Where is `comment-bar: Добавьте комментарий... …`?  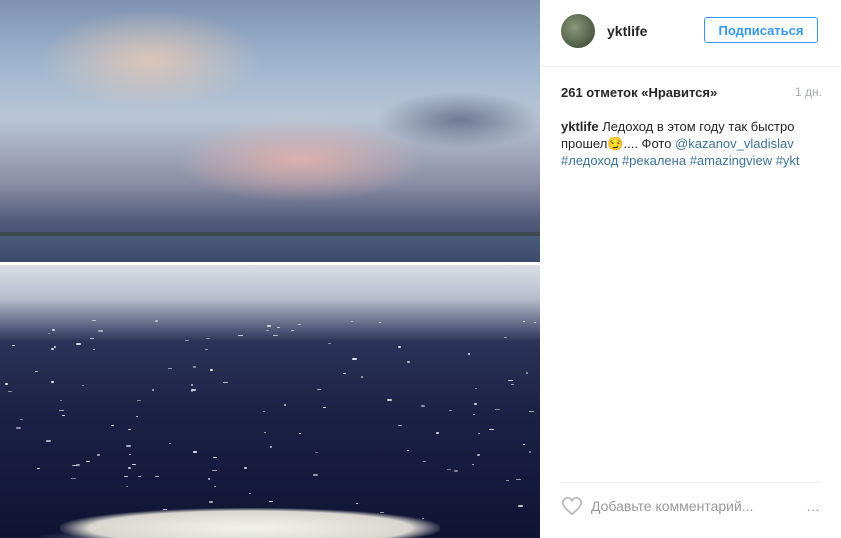
comment-bar: Добавьте комментарий... … is located at coordinates (691, 507).